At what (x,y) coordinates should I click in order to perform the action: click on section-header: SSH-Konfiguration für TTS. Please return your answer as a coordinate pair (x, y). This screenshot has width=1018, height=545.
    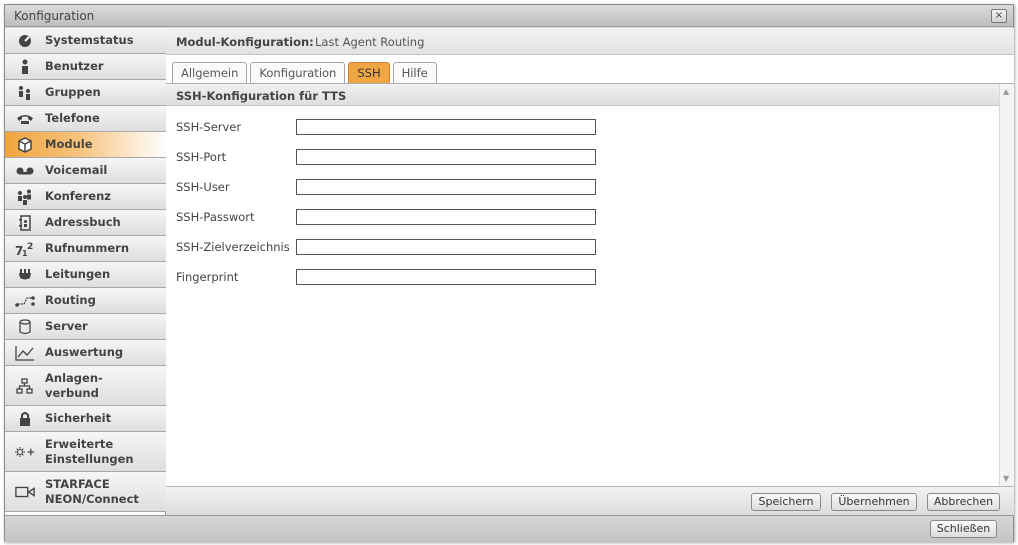
    Looking at the image, I should click on (582, 95).